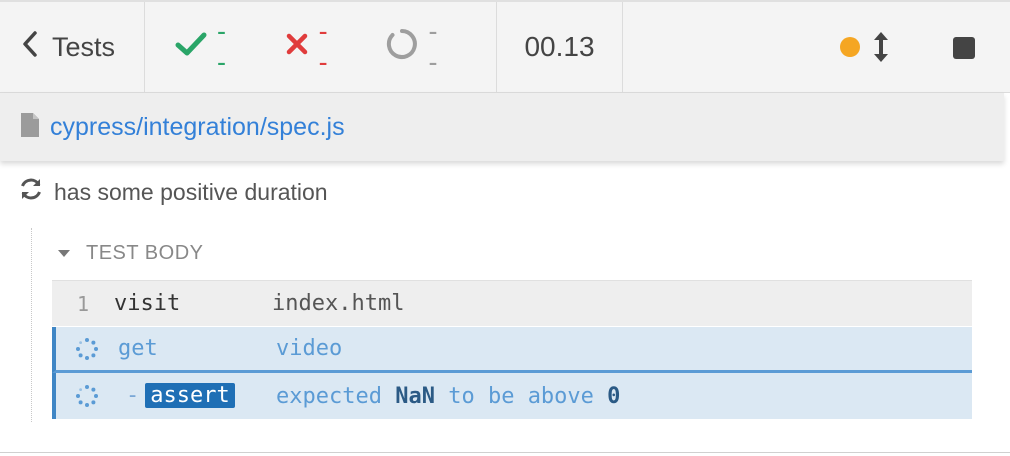 This screenshot has width=1010, height=456. Describe the element at coordinates (191, 47) in the screenshot. I see `check-icon` at that location.